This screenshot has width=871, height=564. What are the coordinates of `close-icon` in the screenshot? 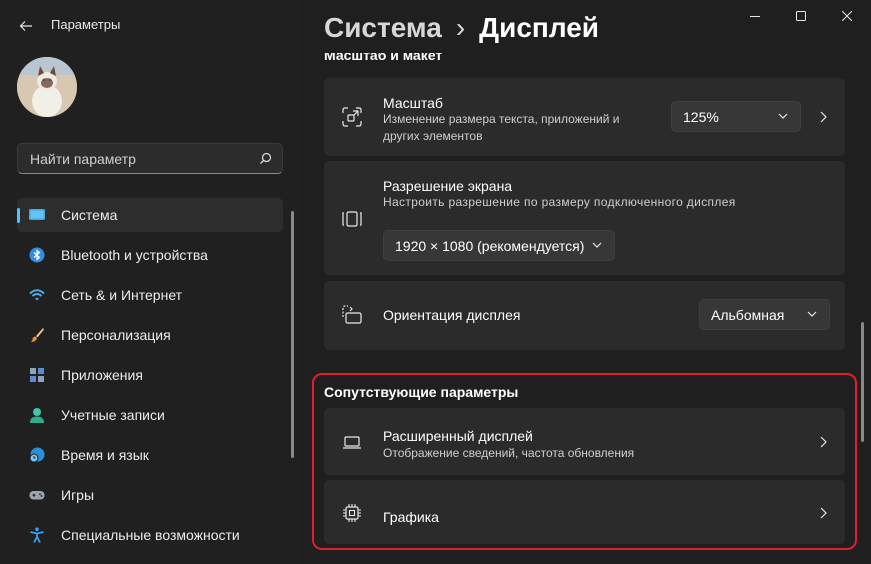 It's located at (847, 16).